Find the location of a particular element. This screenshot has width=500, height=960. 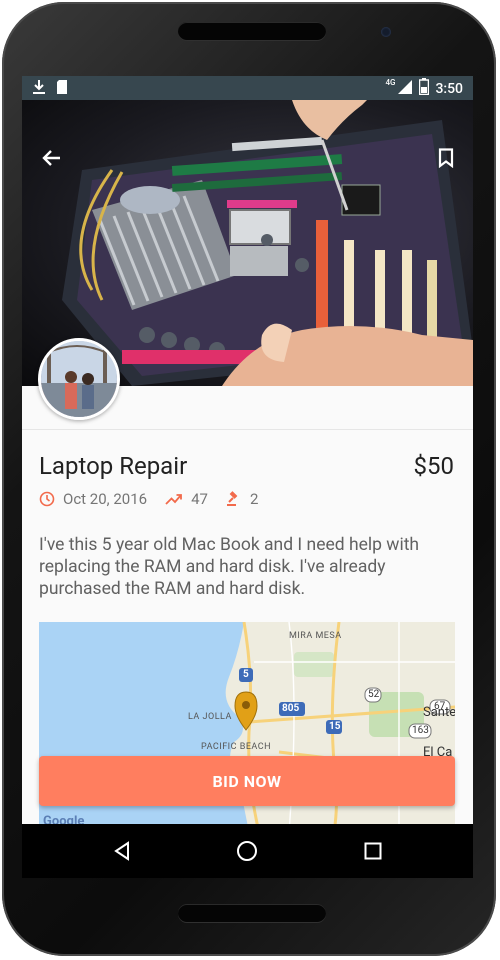

listing-title: Laptop Repair is located at coordinates (113, 466).